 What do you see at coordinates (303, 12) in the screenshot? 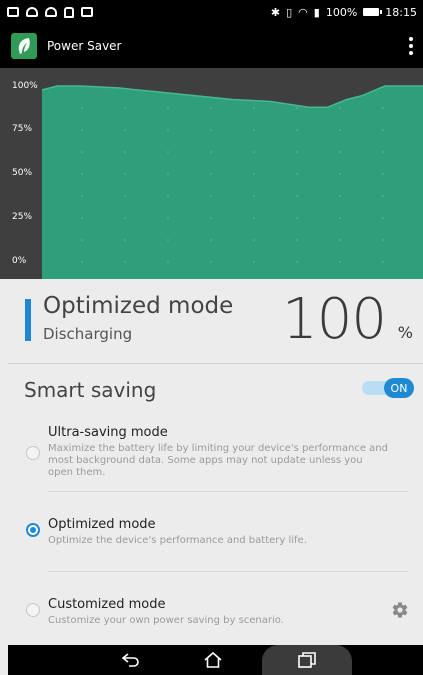
I see `wifi-icon: ◠` at bounding box center [303, 12].